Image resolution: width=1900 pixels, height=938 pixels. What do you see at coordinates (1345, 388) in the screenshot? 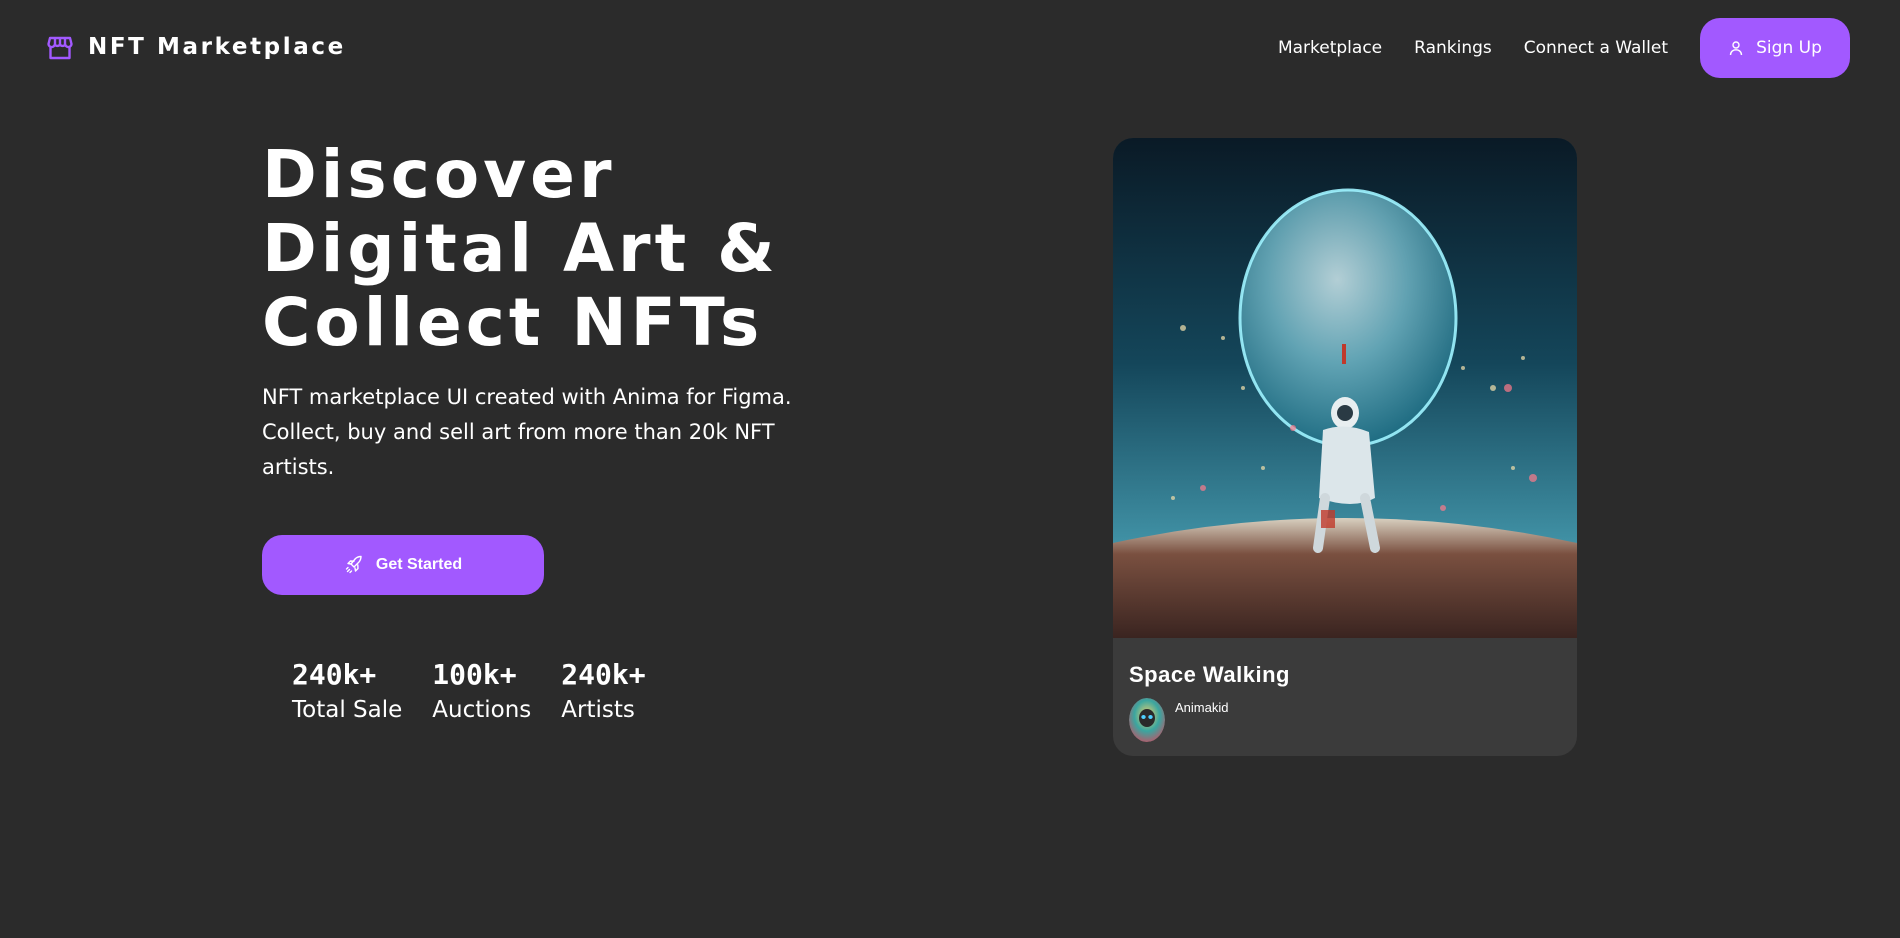
I see `nft-artwork-image` at bounding box center [1345, 388].